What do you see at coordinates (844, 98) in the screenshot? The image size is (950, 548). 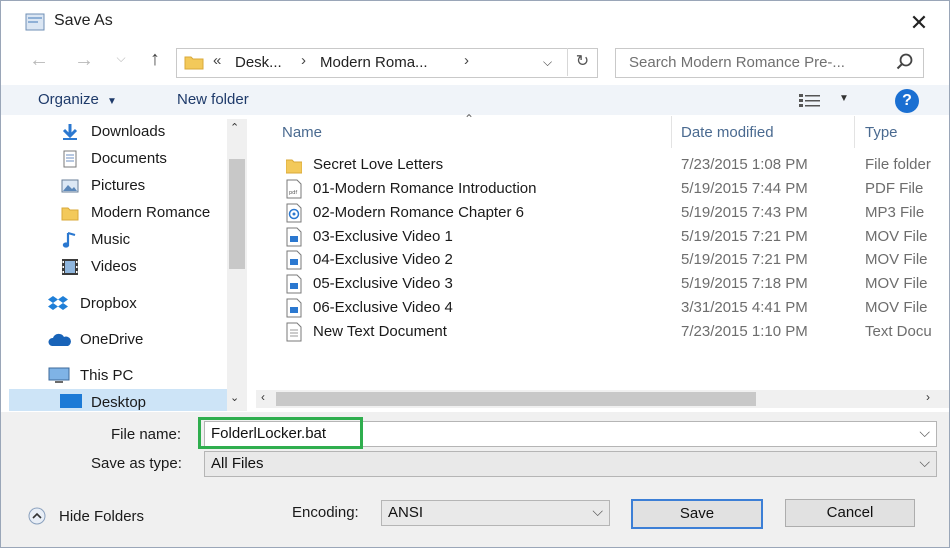 I see `view-dropdown-triangle-icon: ▼` at bounding box center [844, 98].